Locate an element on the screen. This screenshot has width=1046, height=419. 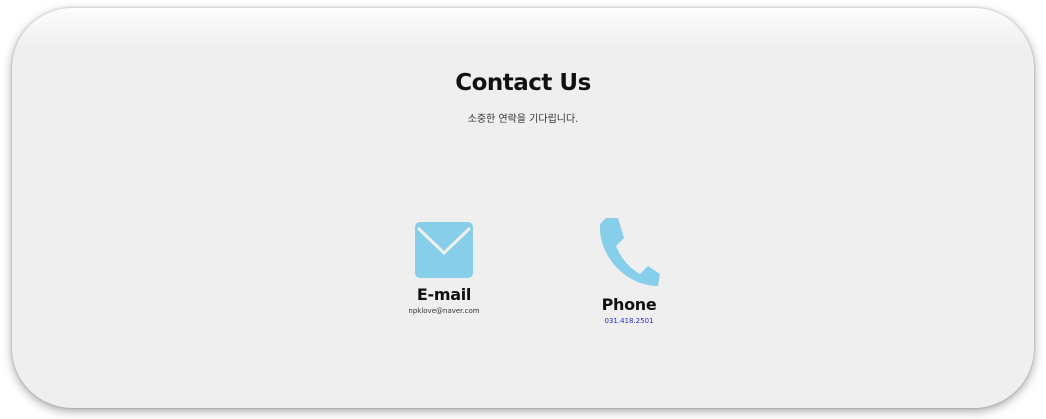
email-address-link: npklove@naver.com is located at coordinates (444, 311).